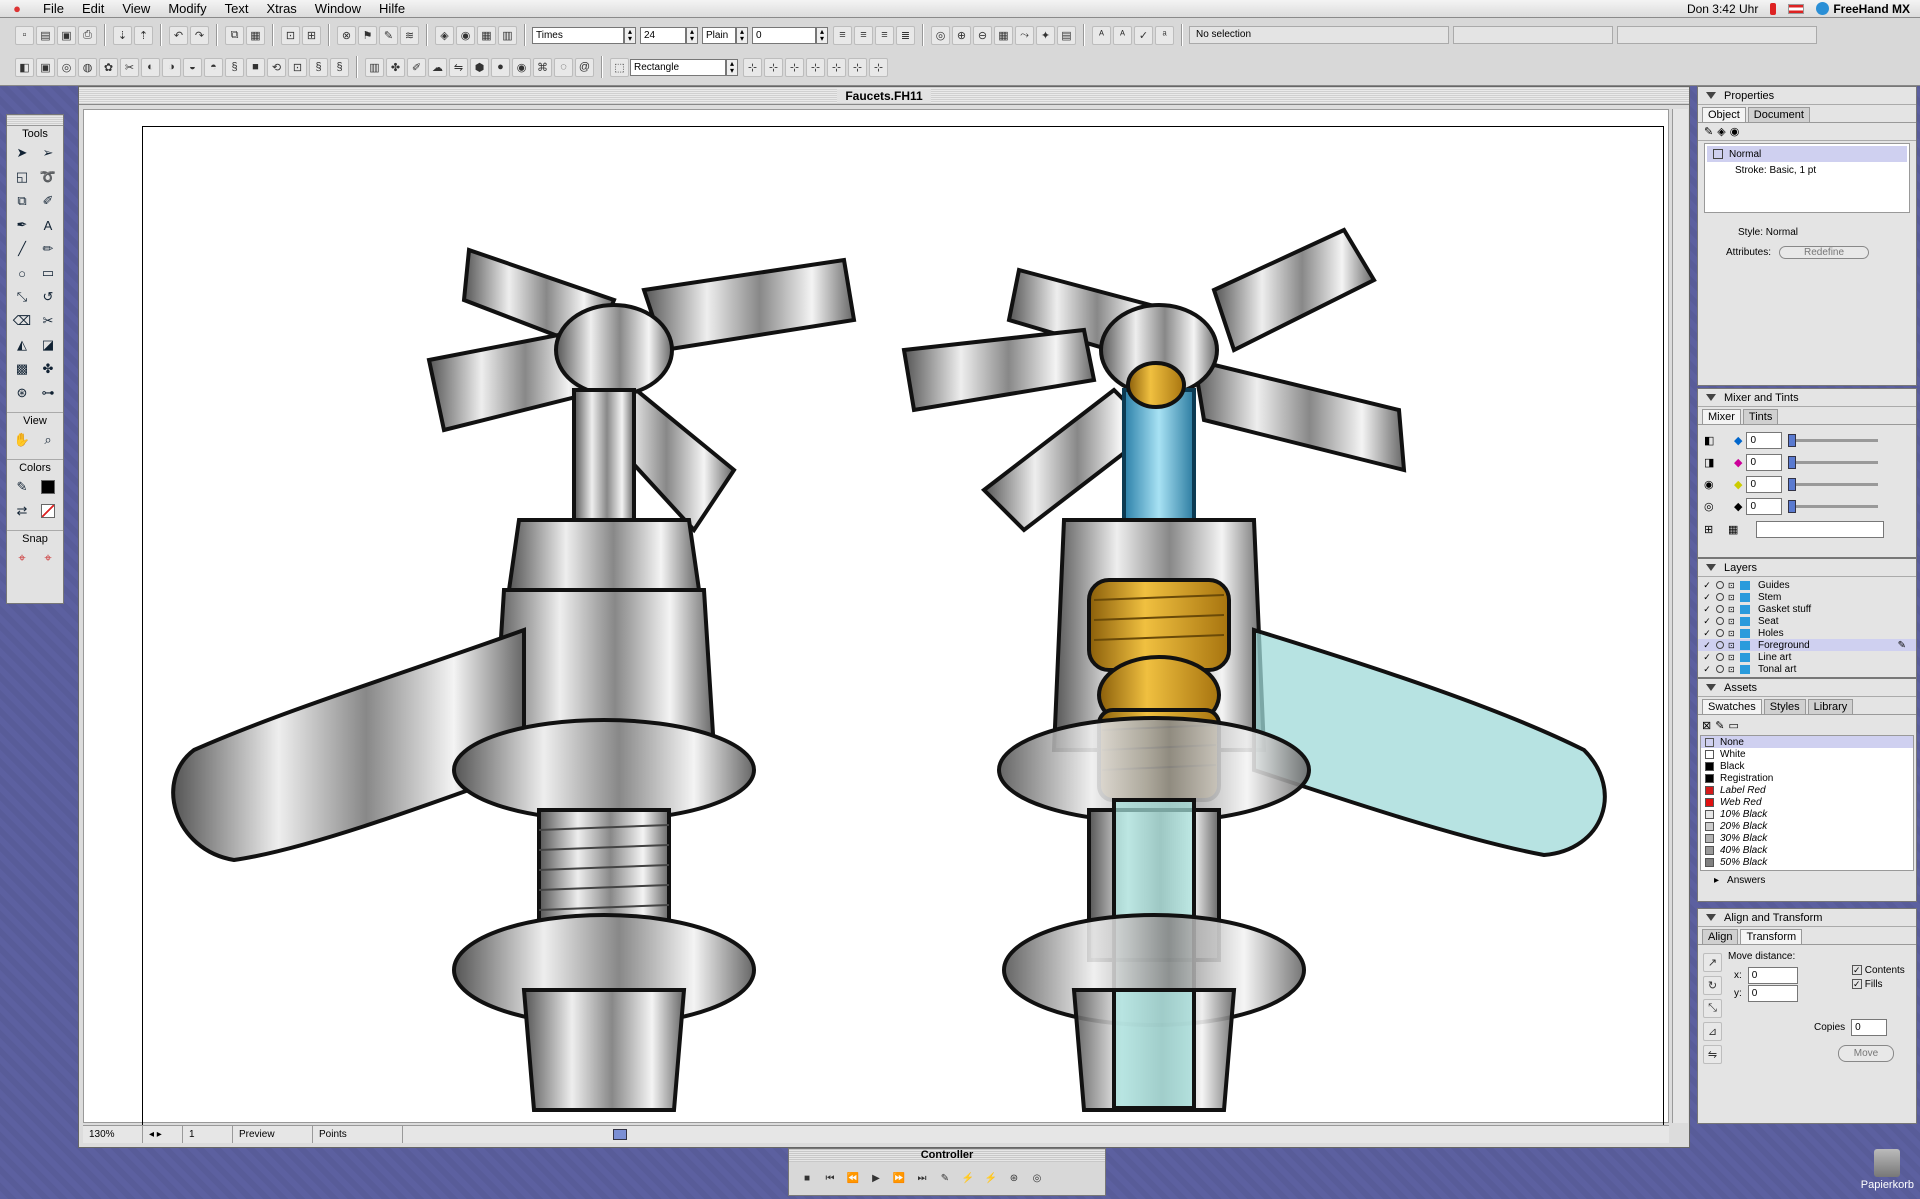 The width and height of the screenshot is (1920, 1199). What do you see at coordinates (143, 35) in the screenshot?
I see `export-icon: ⇡` at bounding box center [143, 35].